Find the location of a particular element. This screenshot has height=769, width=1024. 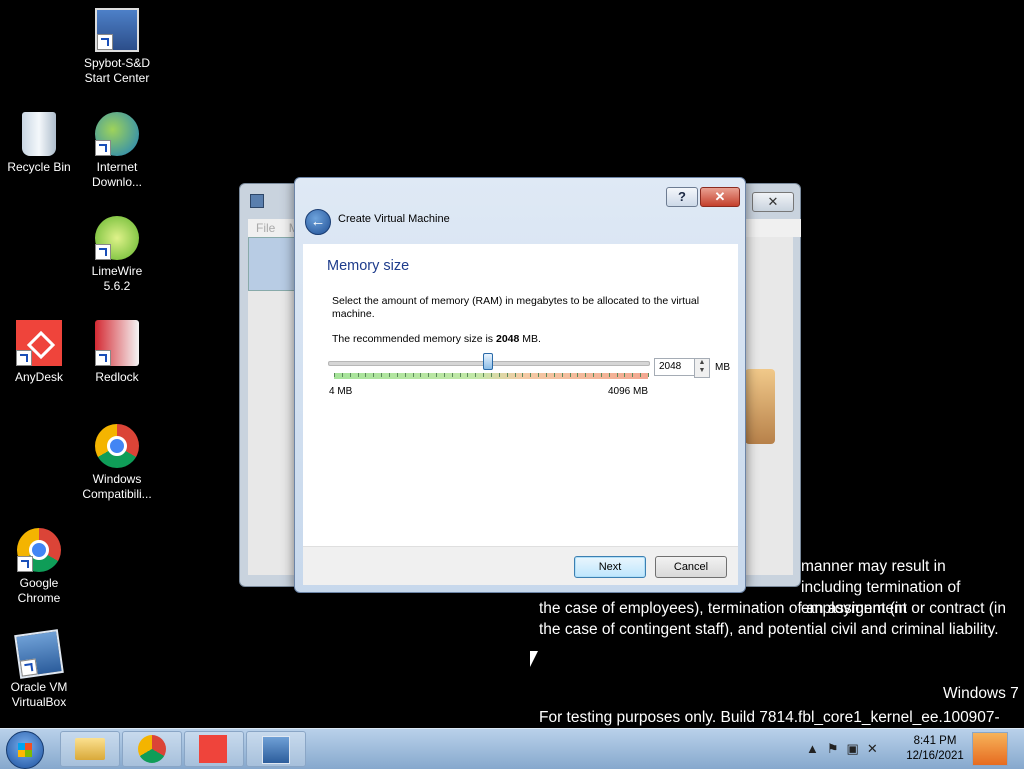

desktop-icon-limewire: LimeWire 5.6.2 is located at coordinates (117, 255).